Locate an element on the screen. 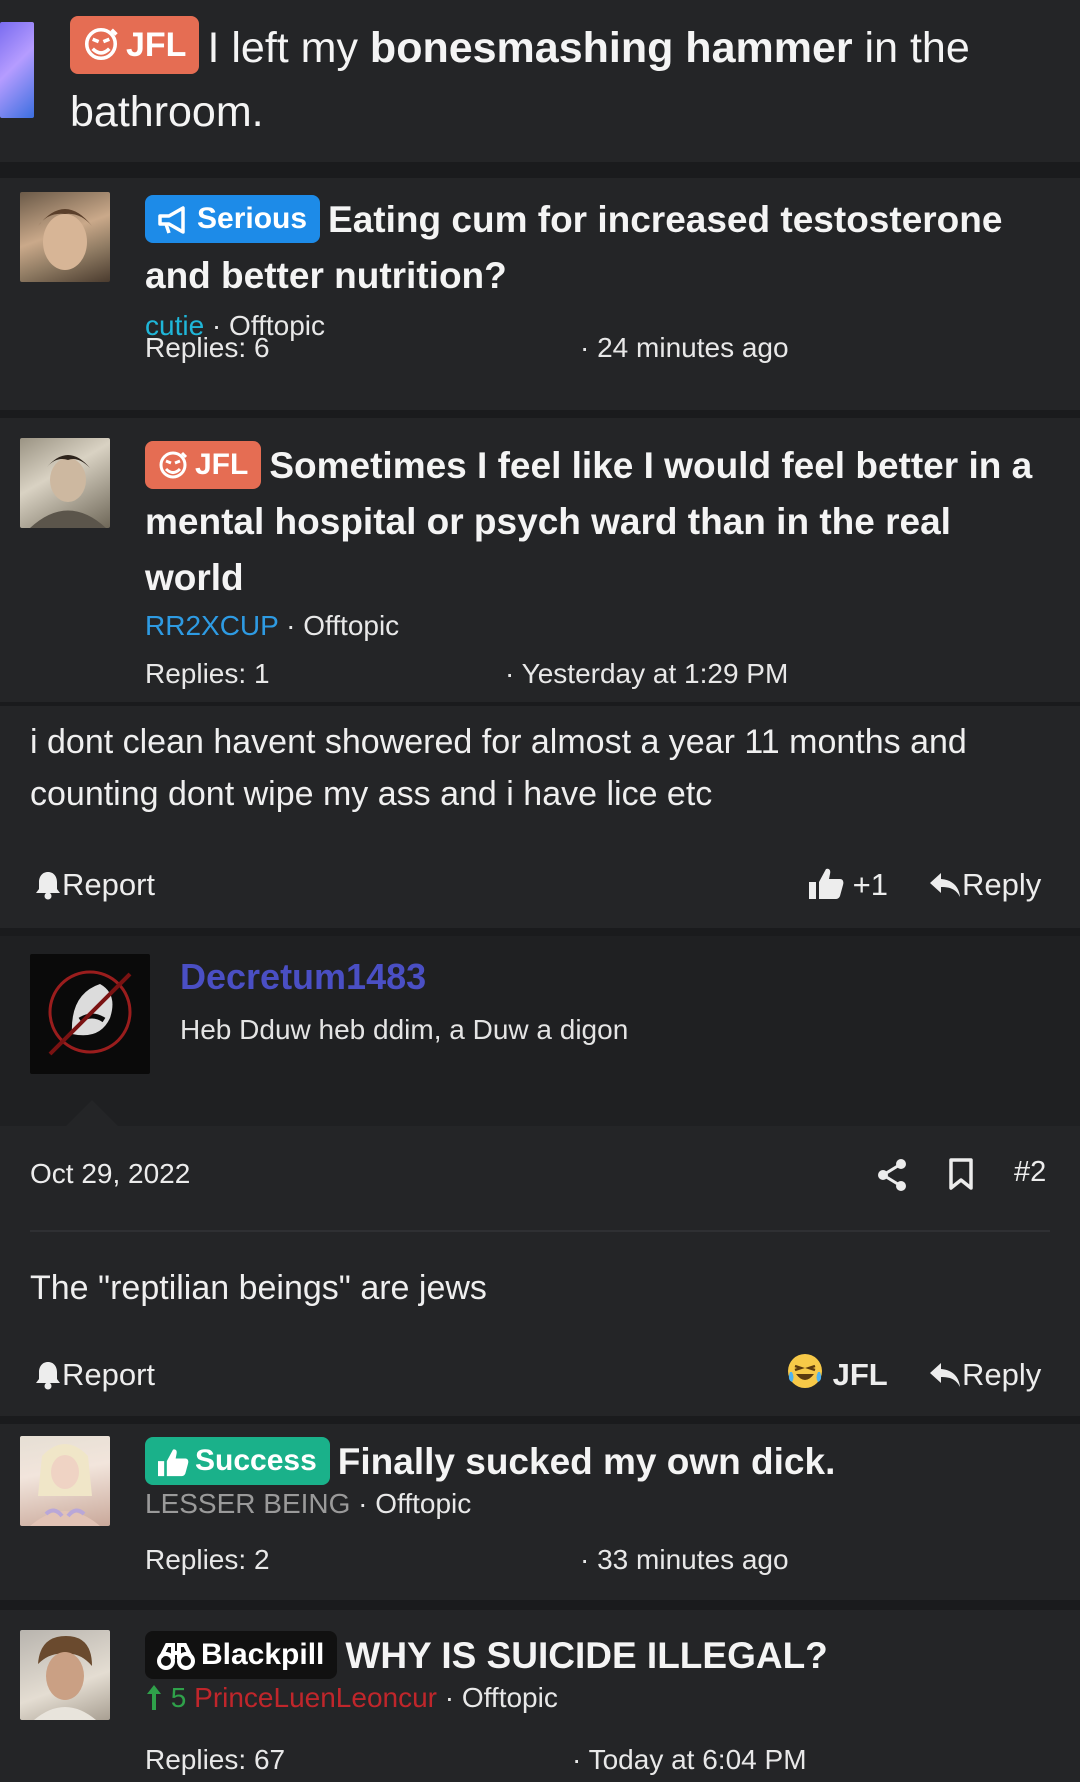 This screenshot has height=1782, width=1080. time-text: Yesterday at 1:29 PM is located at coordinates (655, 673).